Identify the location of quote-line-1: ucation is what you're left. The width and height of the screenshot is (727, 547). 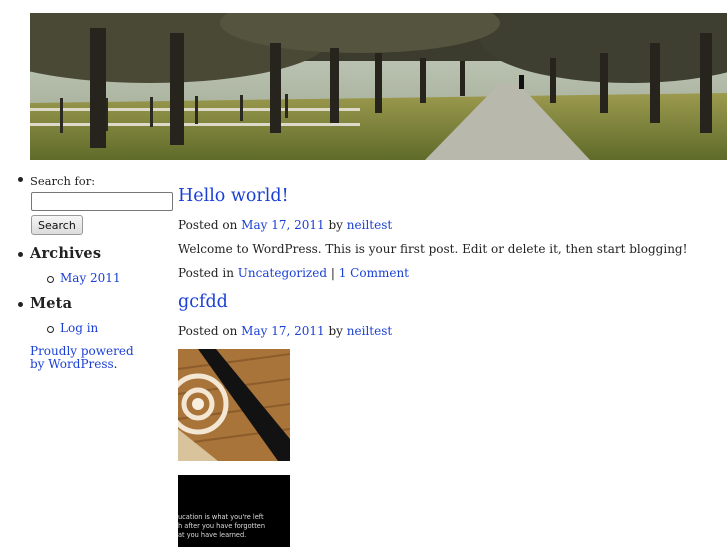
(221, 517).